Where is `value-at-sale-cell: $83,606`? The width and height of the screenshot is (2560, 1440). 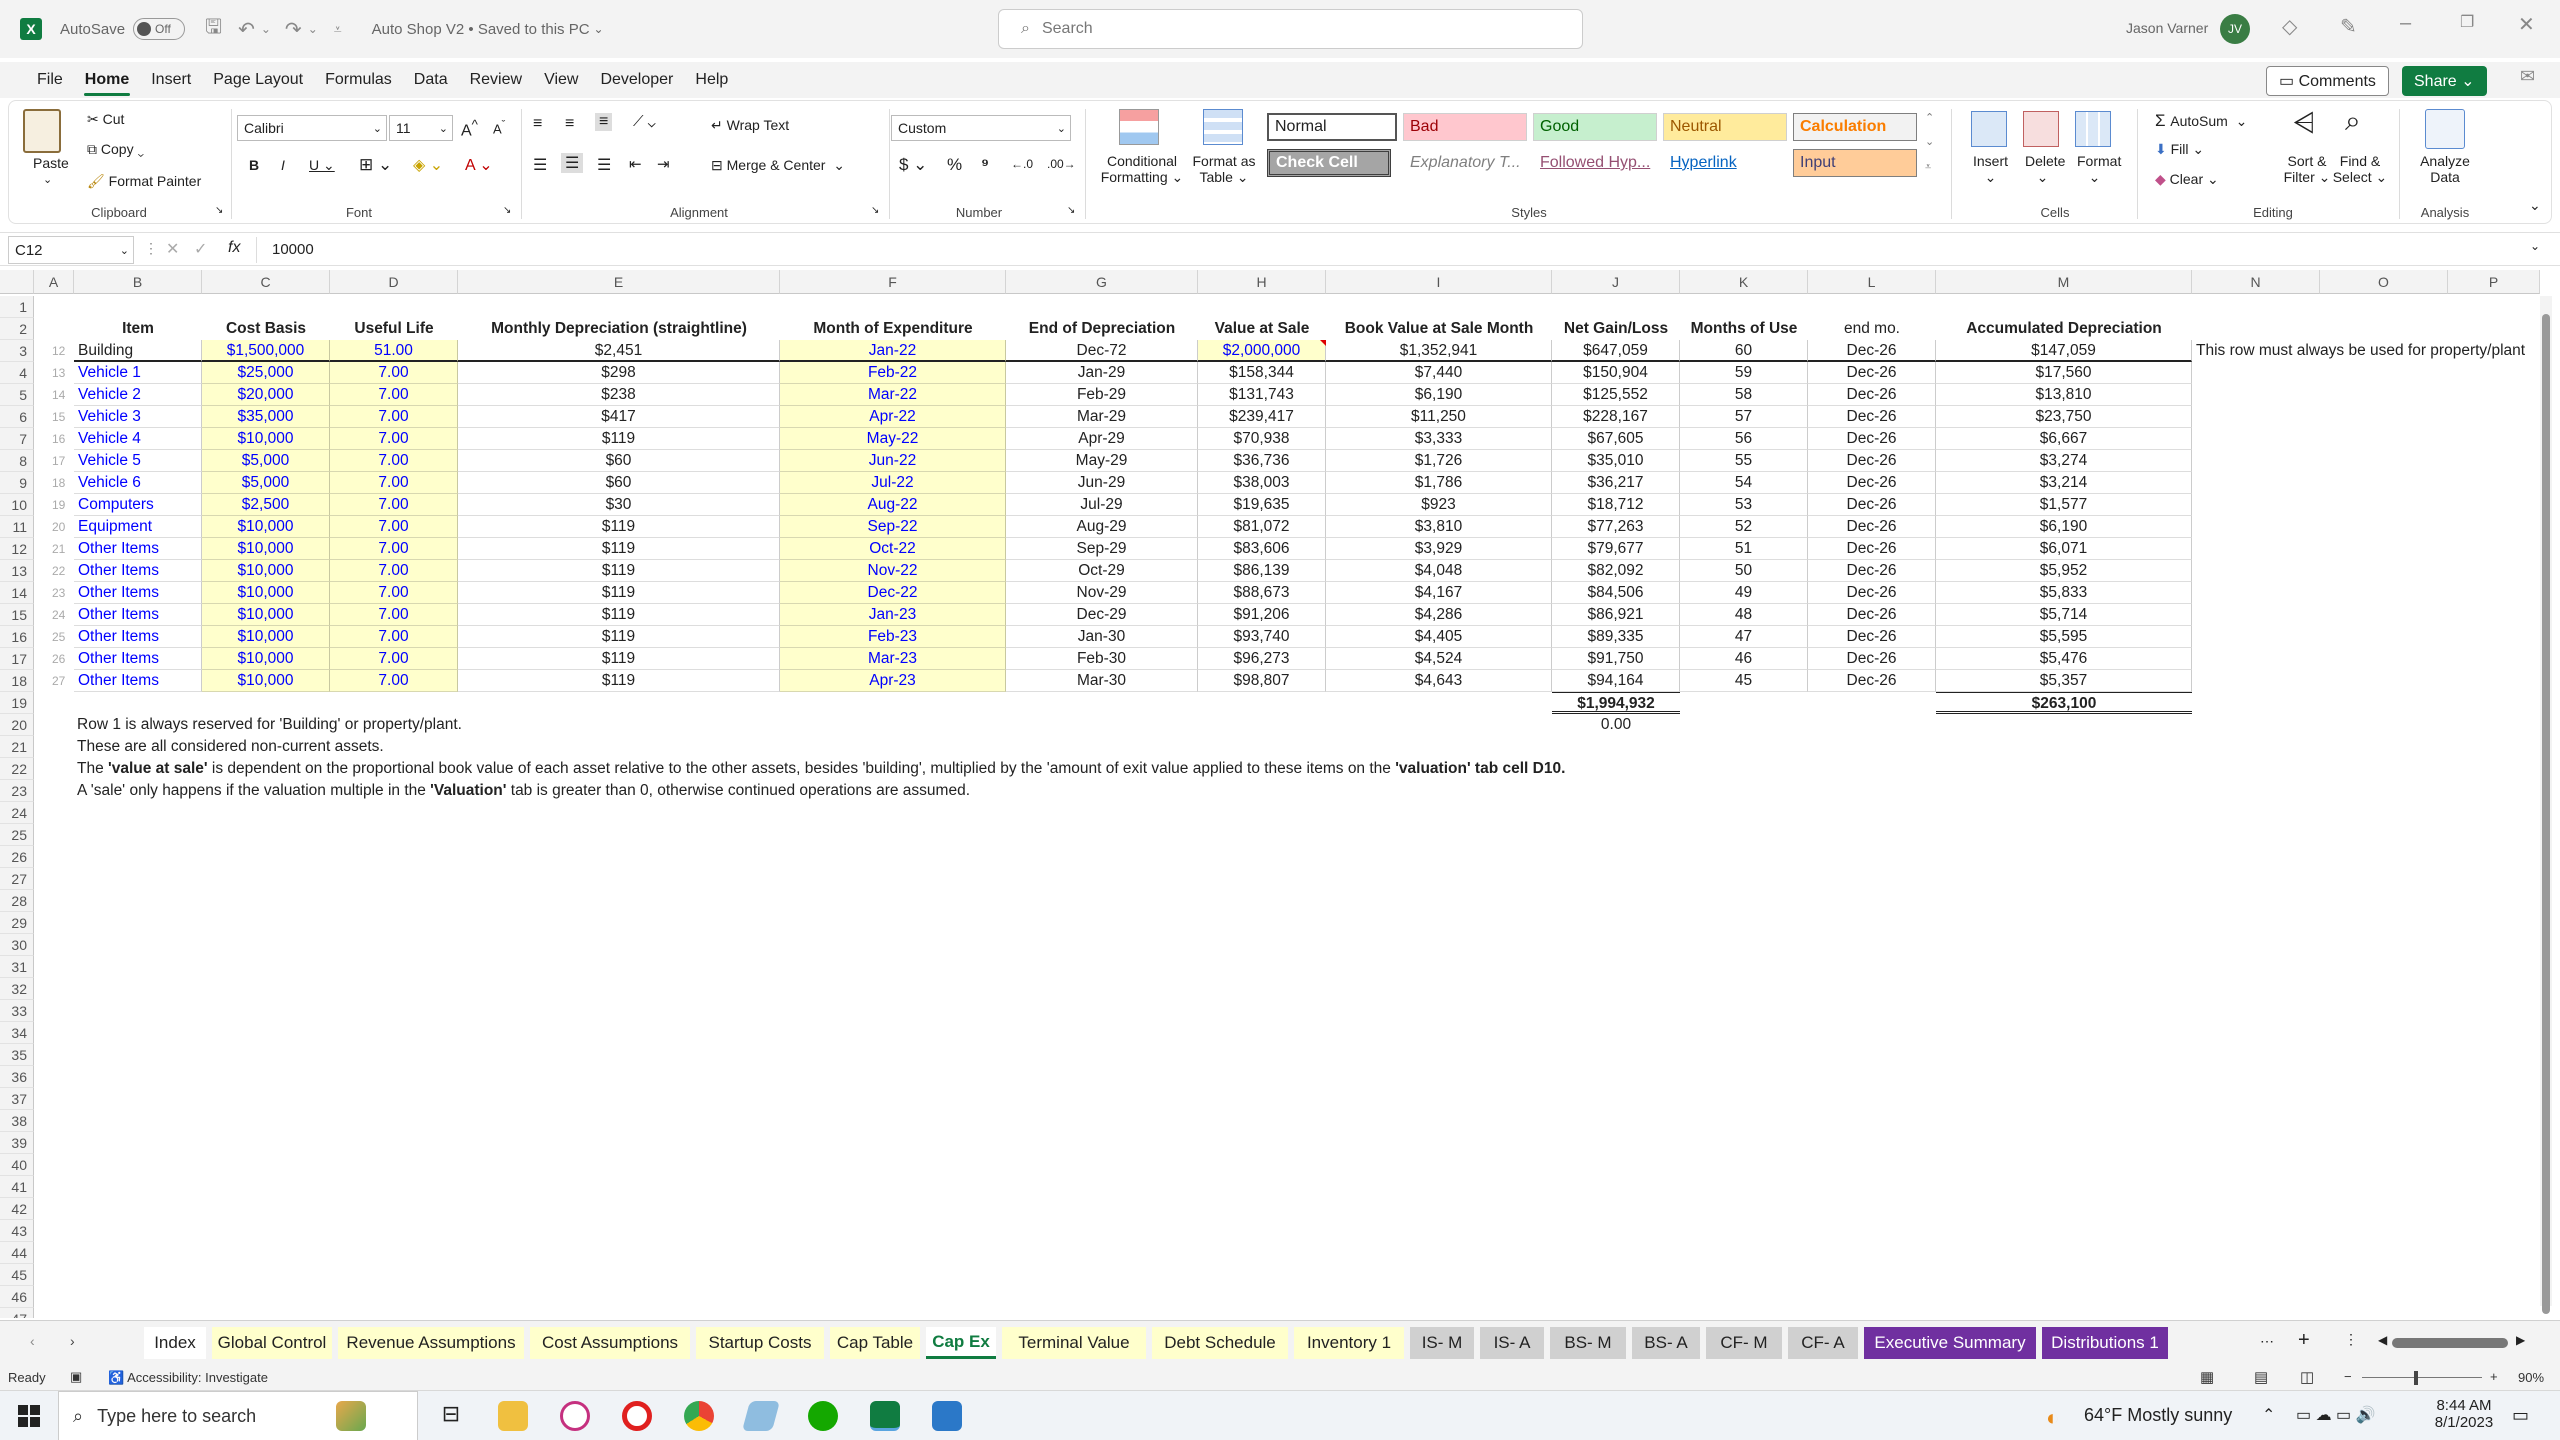
value-at-sale-cell: $83,606 is located at coordinates (1262, 549).